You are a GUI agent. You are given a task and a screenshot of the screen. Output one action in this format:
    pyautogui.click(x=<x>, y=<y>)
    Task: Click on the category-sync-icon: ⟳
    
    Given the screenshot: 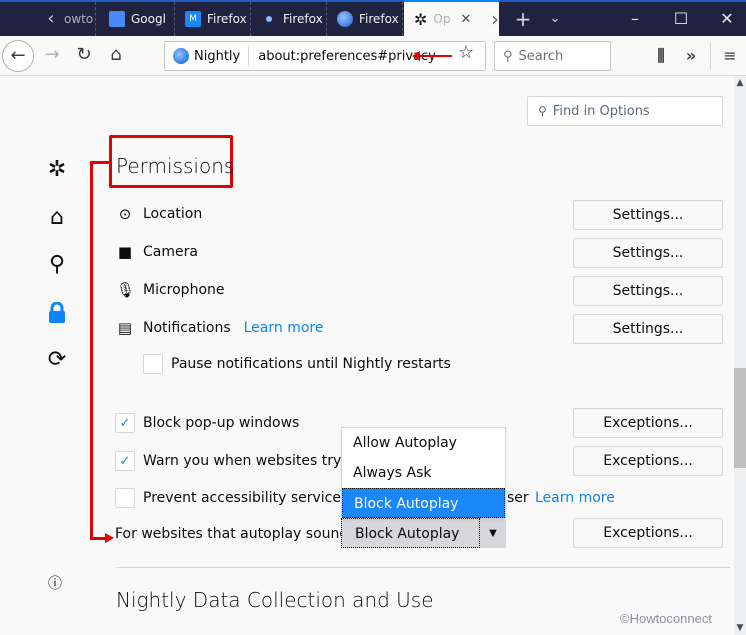 What is the action you would take?
    pyautogui.click(x=57, y=360)
    